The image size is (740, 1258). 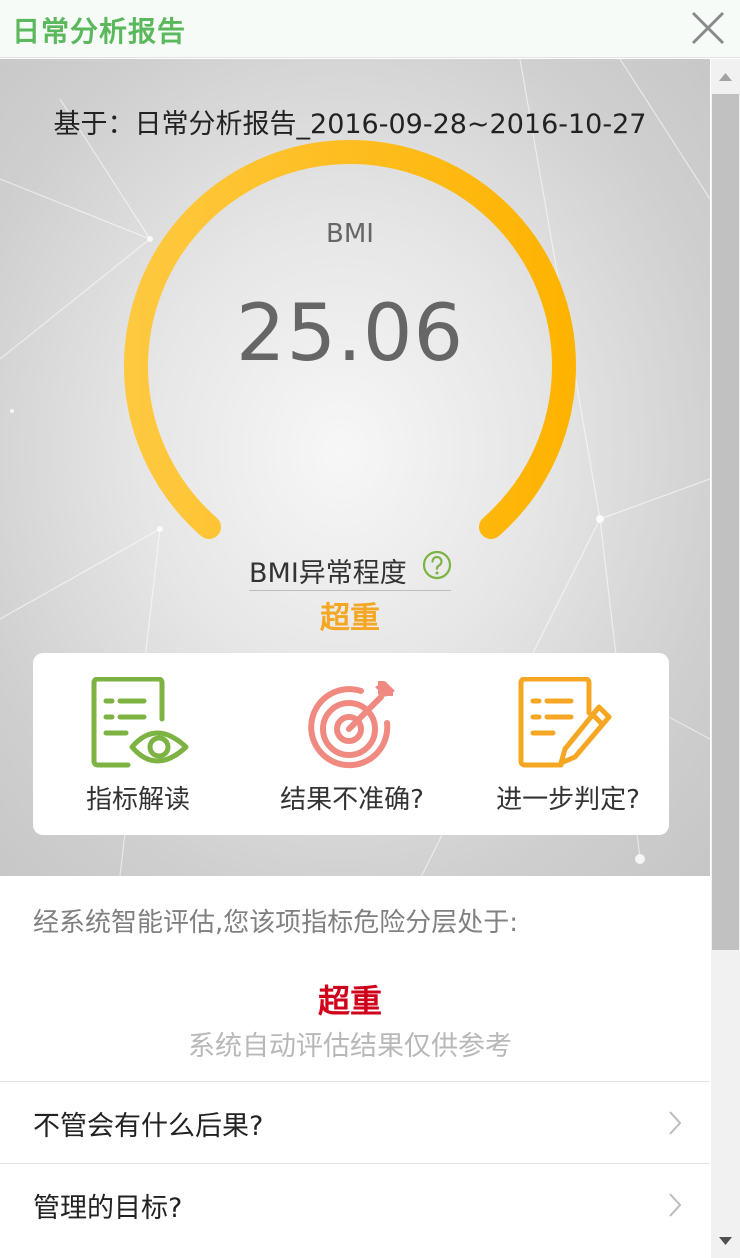 I want to click on bmi-degree-label: BMI异常程度, so click(x=328, y=573).